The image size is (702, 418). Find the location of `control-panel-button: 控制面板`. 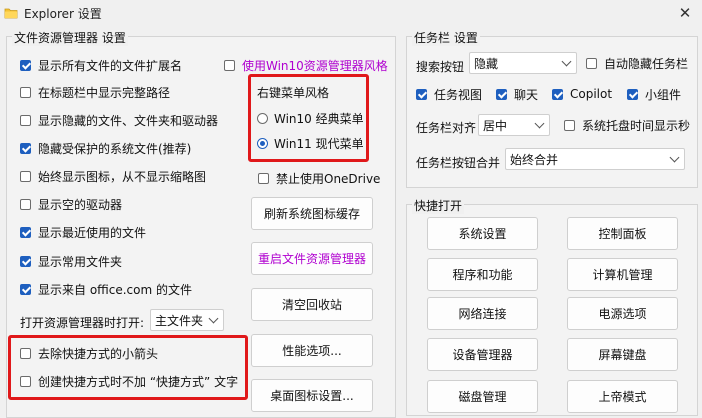

control-panel-button: 控制面板 is located at coordinates (622, 233).